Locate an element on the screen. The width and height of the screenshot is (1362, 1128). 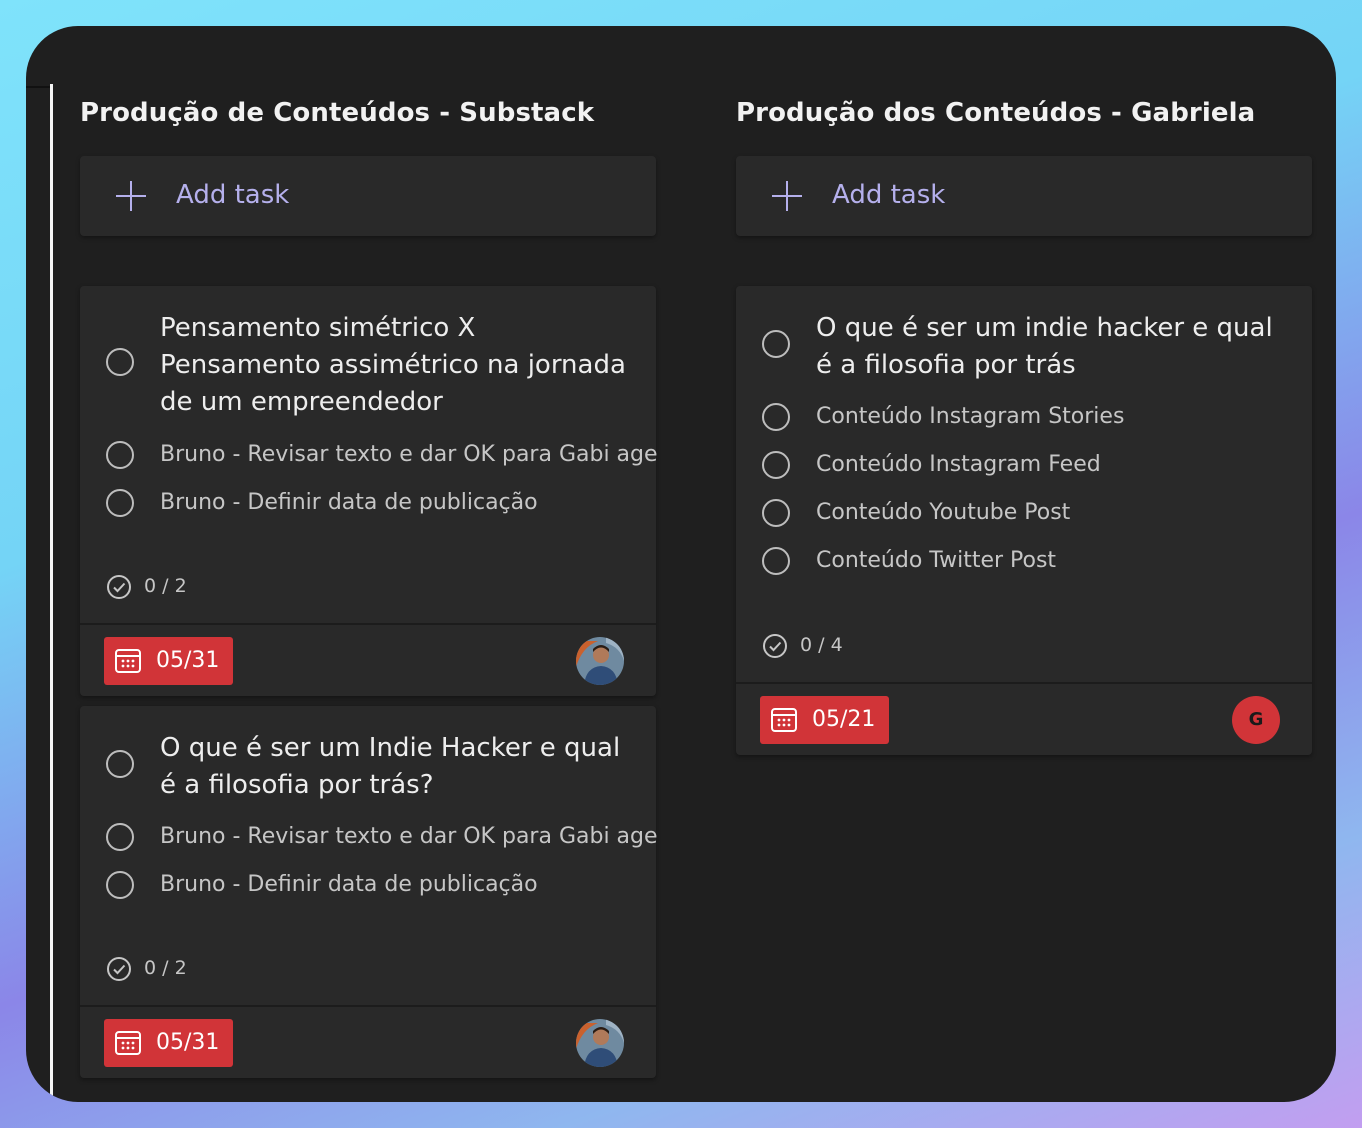
due-date-badge: 05/21 is located at coordinates (824, 720).